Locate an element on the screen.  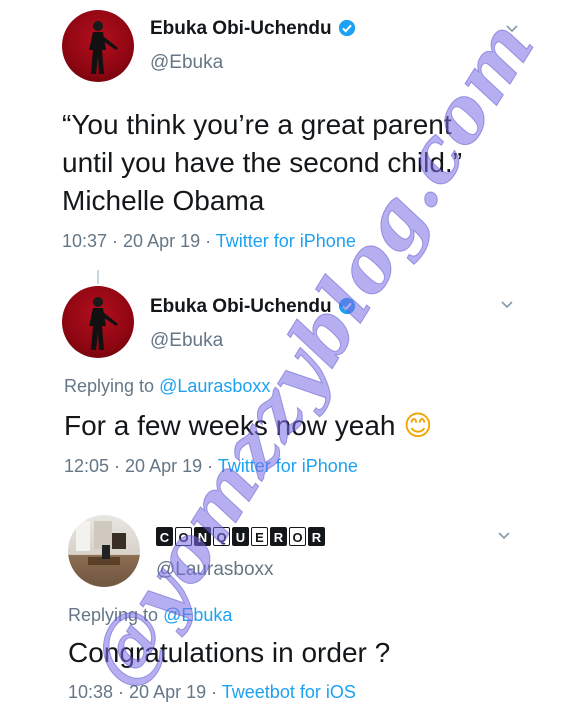
name-letter-box: E is located at coordinates (259, 536).